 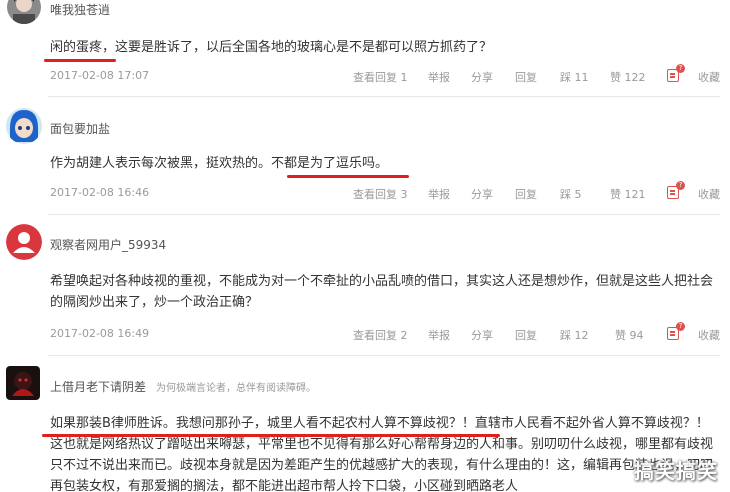 I want to click on comment-date: 2017-02-08 16:46, so click(x=100, y=192).